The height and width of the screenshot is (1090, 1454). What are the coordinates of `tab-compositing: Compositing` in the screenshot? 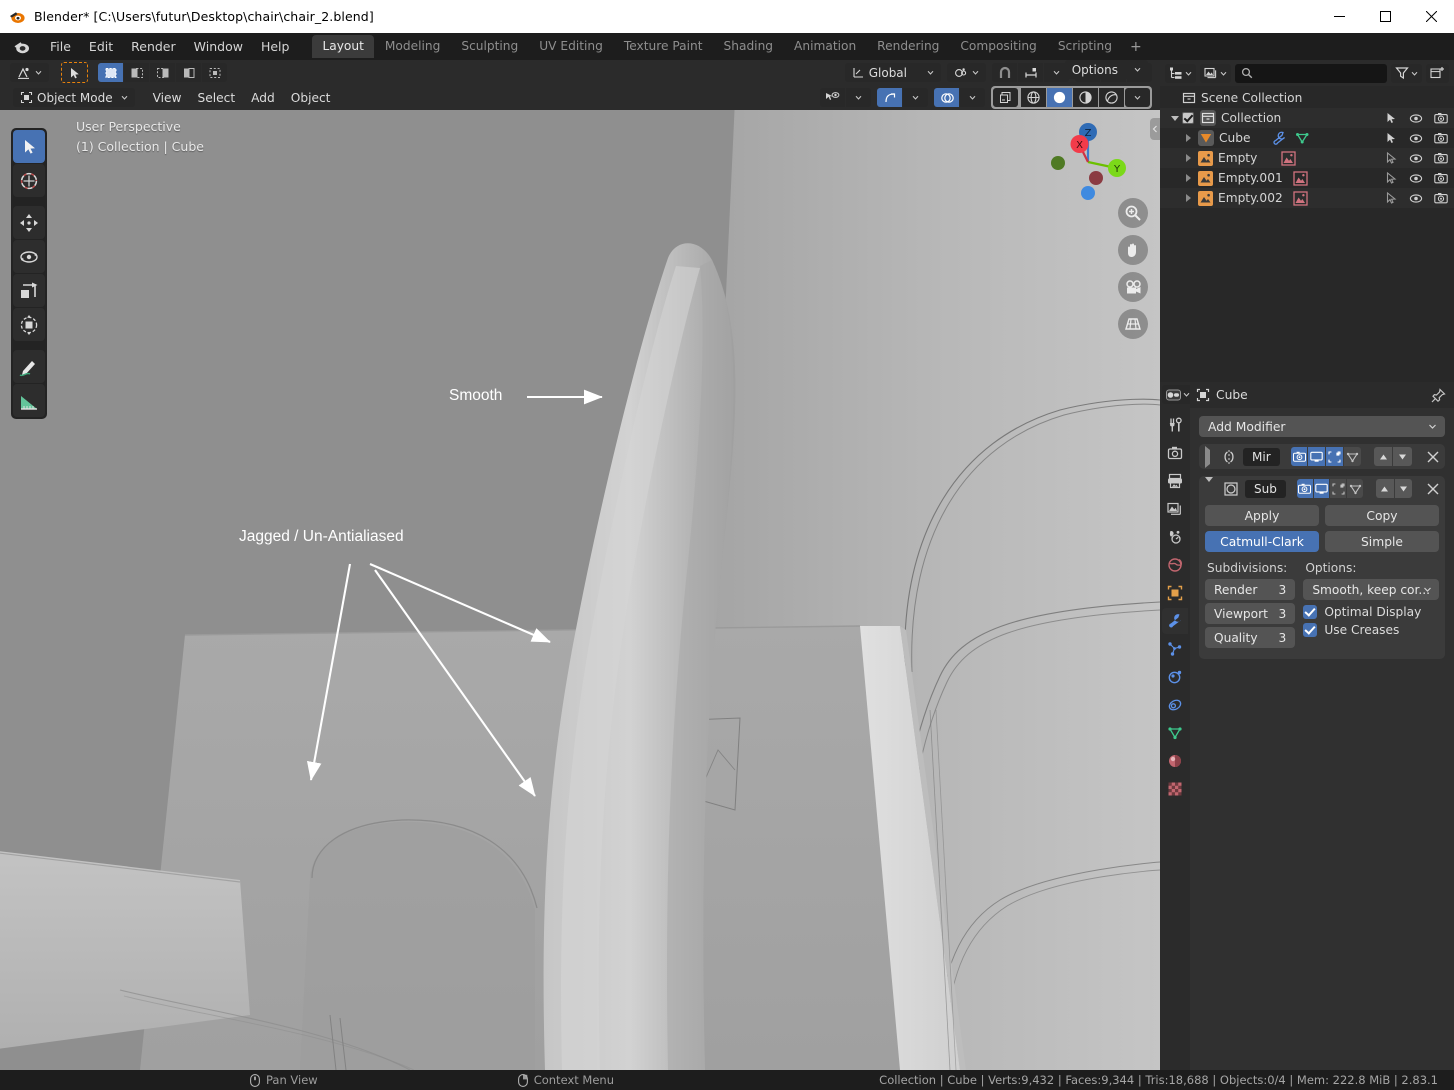 It's located at (998, 46).